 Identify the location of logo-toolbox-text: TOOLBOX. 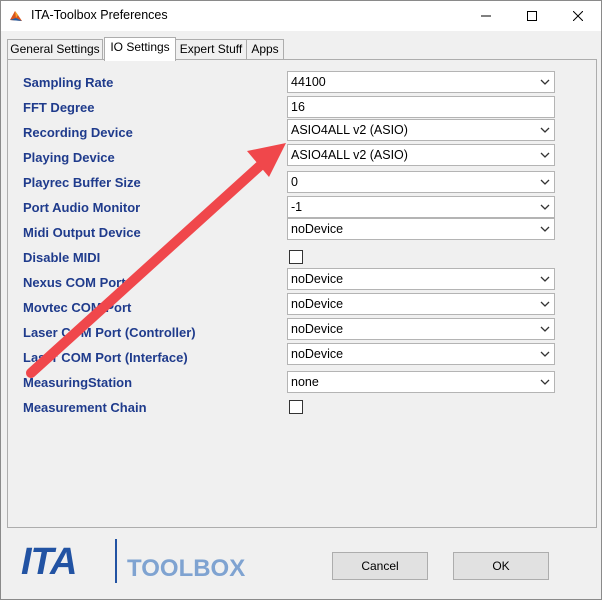
(186, 568).